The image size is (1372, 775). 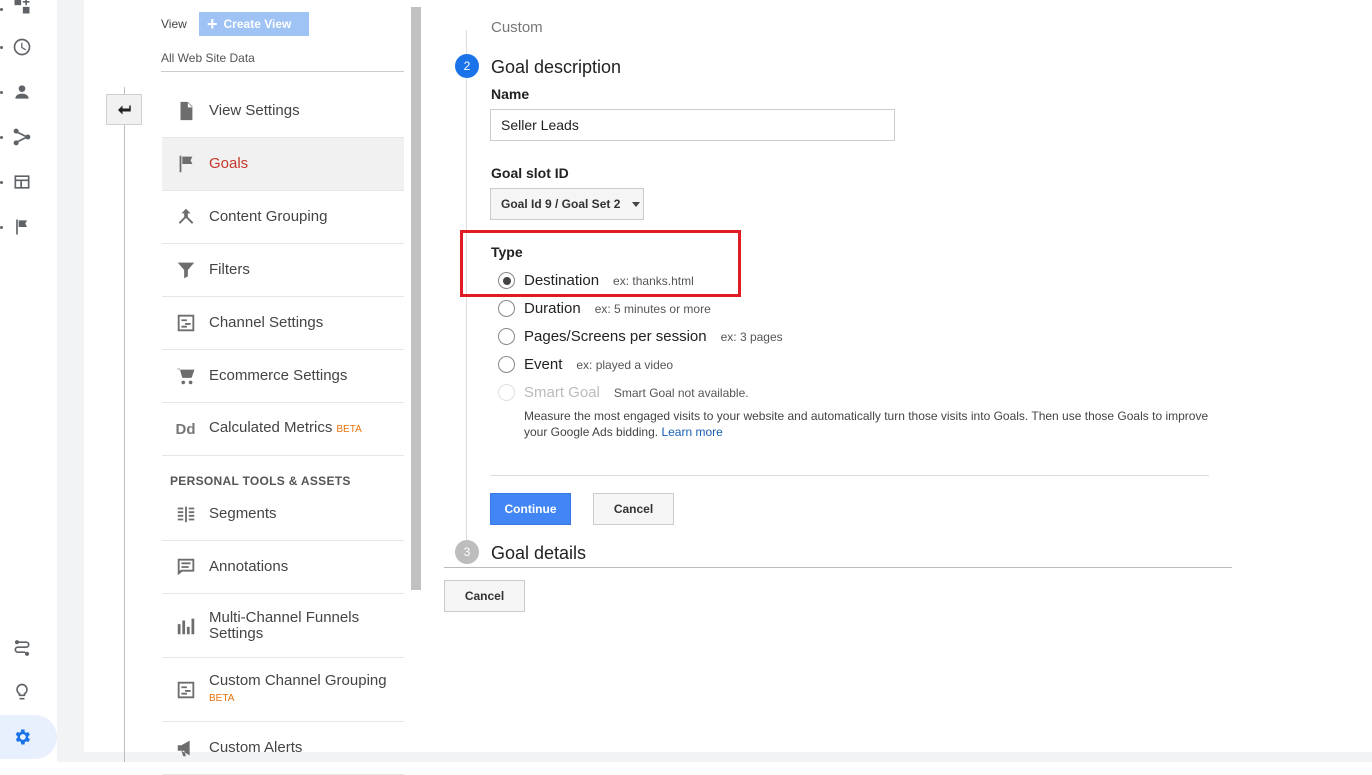 I want to click on goal-slot-label: Goal slot ID, so click(x=530, y=173).